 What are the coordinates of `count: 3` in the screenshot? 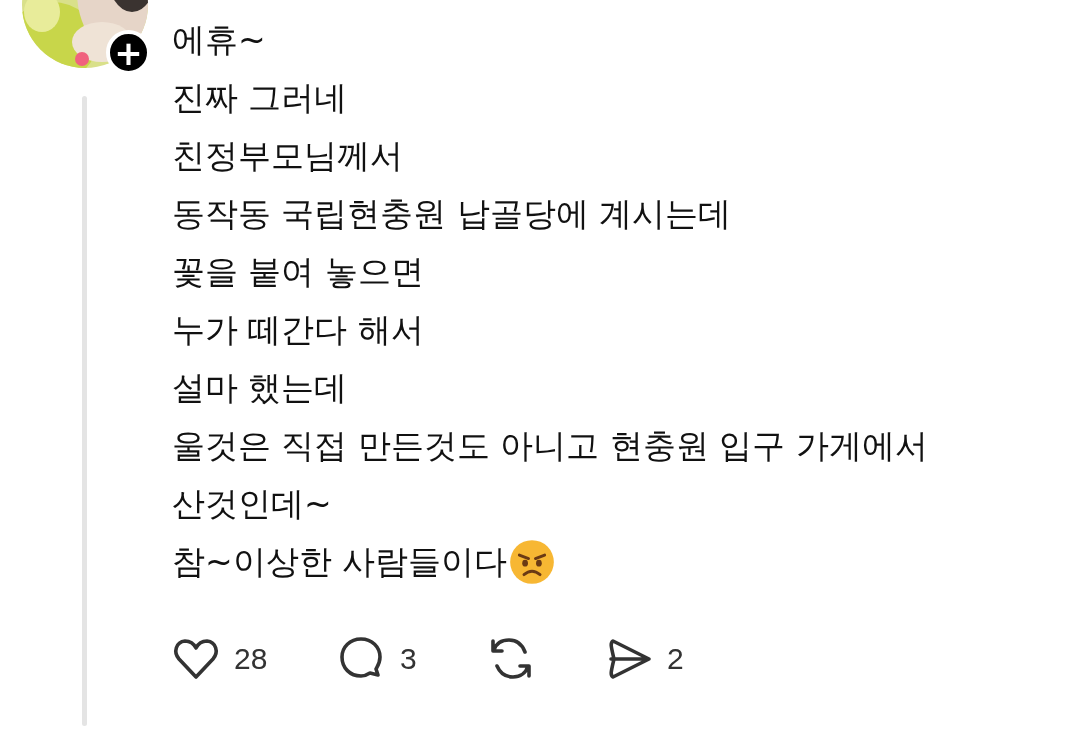 It's located at (408, 659).